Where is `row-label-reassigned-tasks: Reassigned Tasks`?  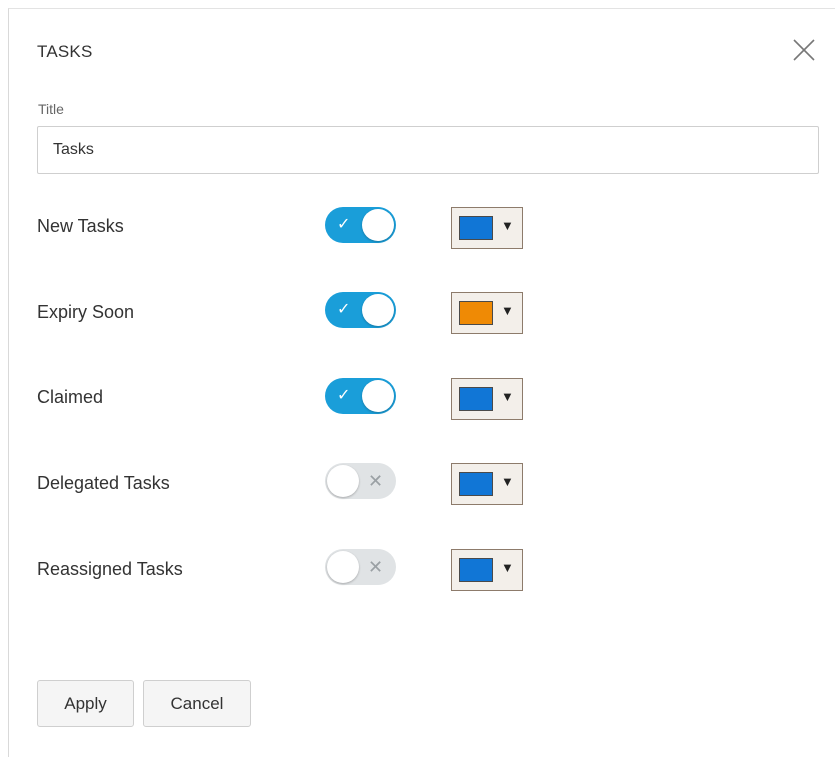 row-label-reassigned-tasks: Reassigned Tasks is located at coordinates (110, 569).